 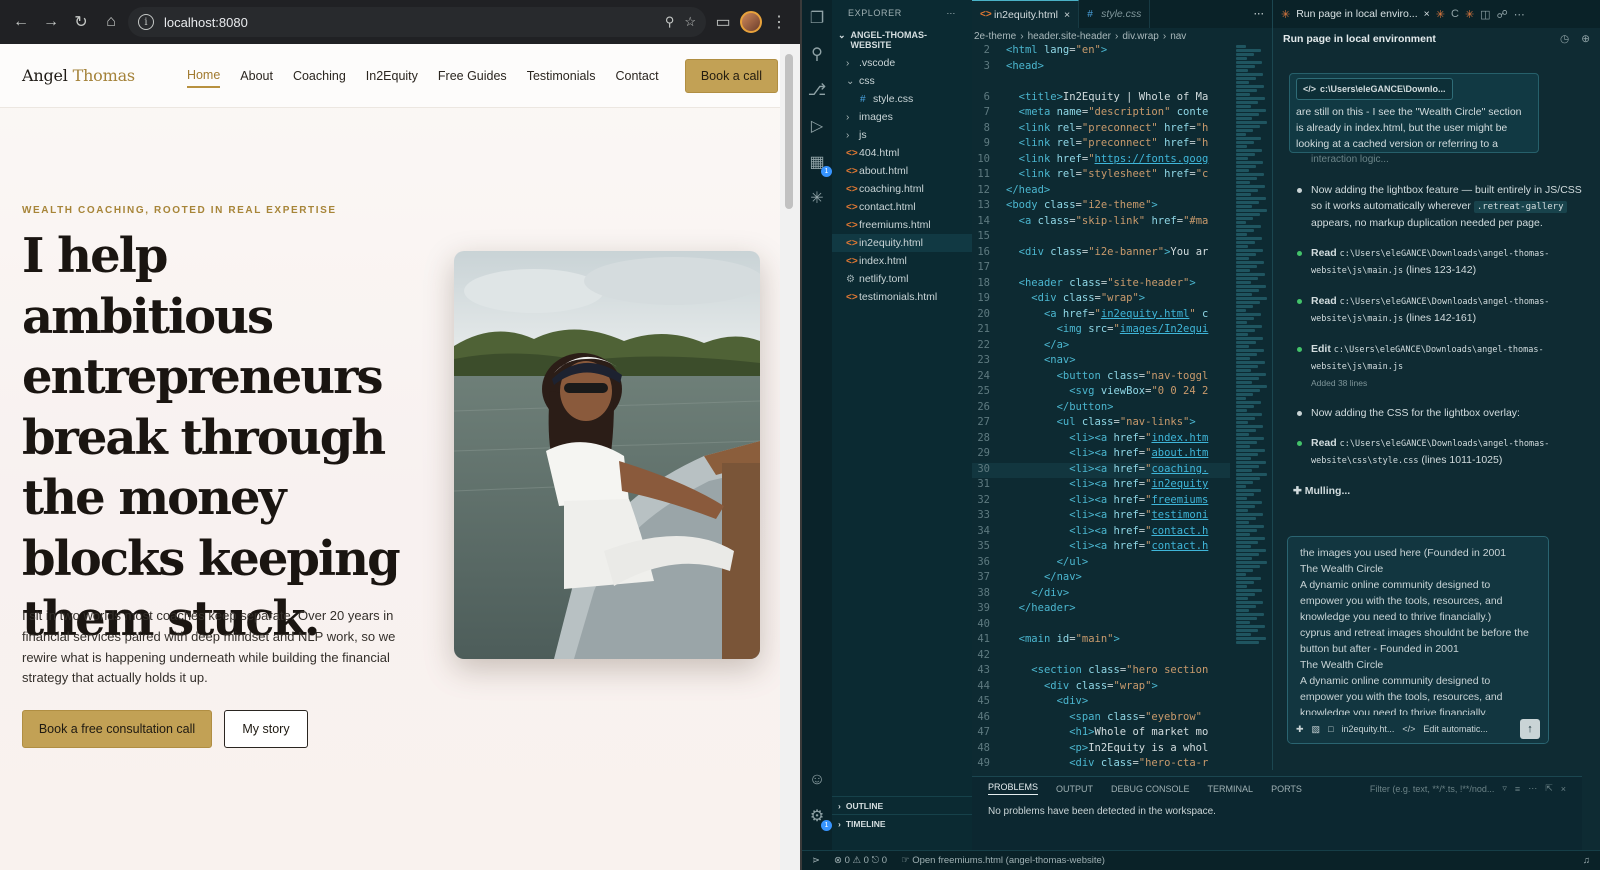 I want to click on code-line: 48 <p>In2Equity is a whol, so click(x=1101, y=750).